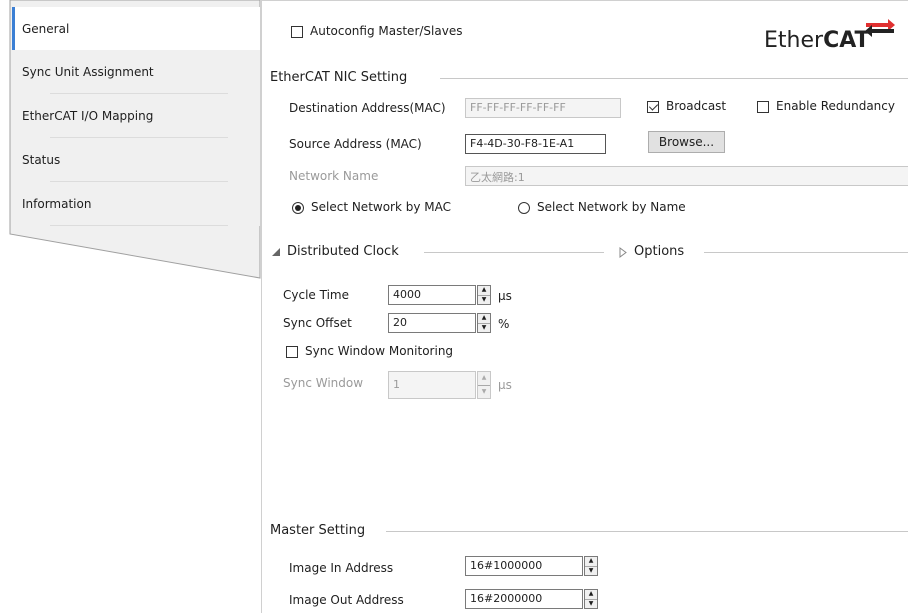 Image resolution: width=908 pixels, height=613 pixels. Describe the element at coordinates (835, 106) in the screenshot. I see `enable-redundancy-label: Enable Redundancy` at that location.